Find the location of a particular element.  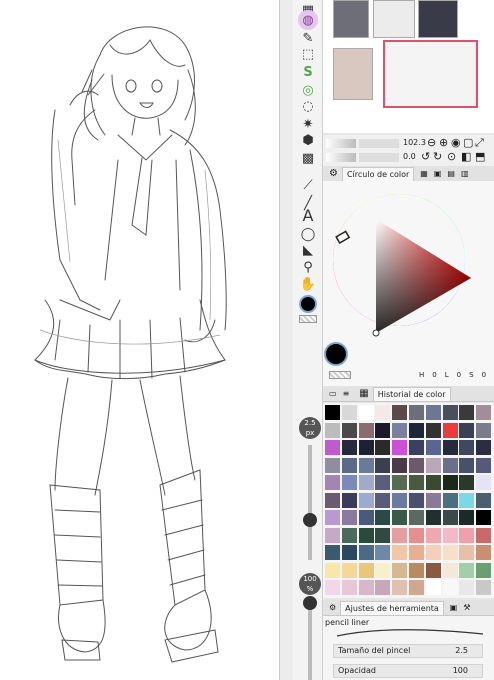

square-icon: ▢ is located at coordinates (468, 142).